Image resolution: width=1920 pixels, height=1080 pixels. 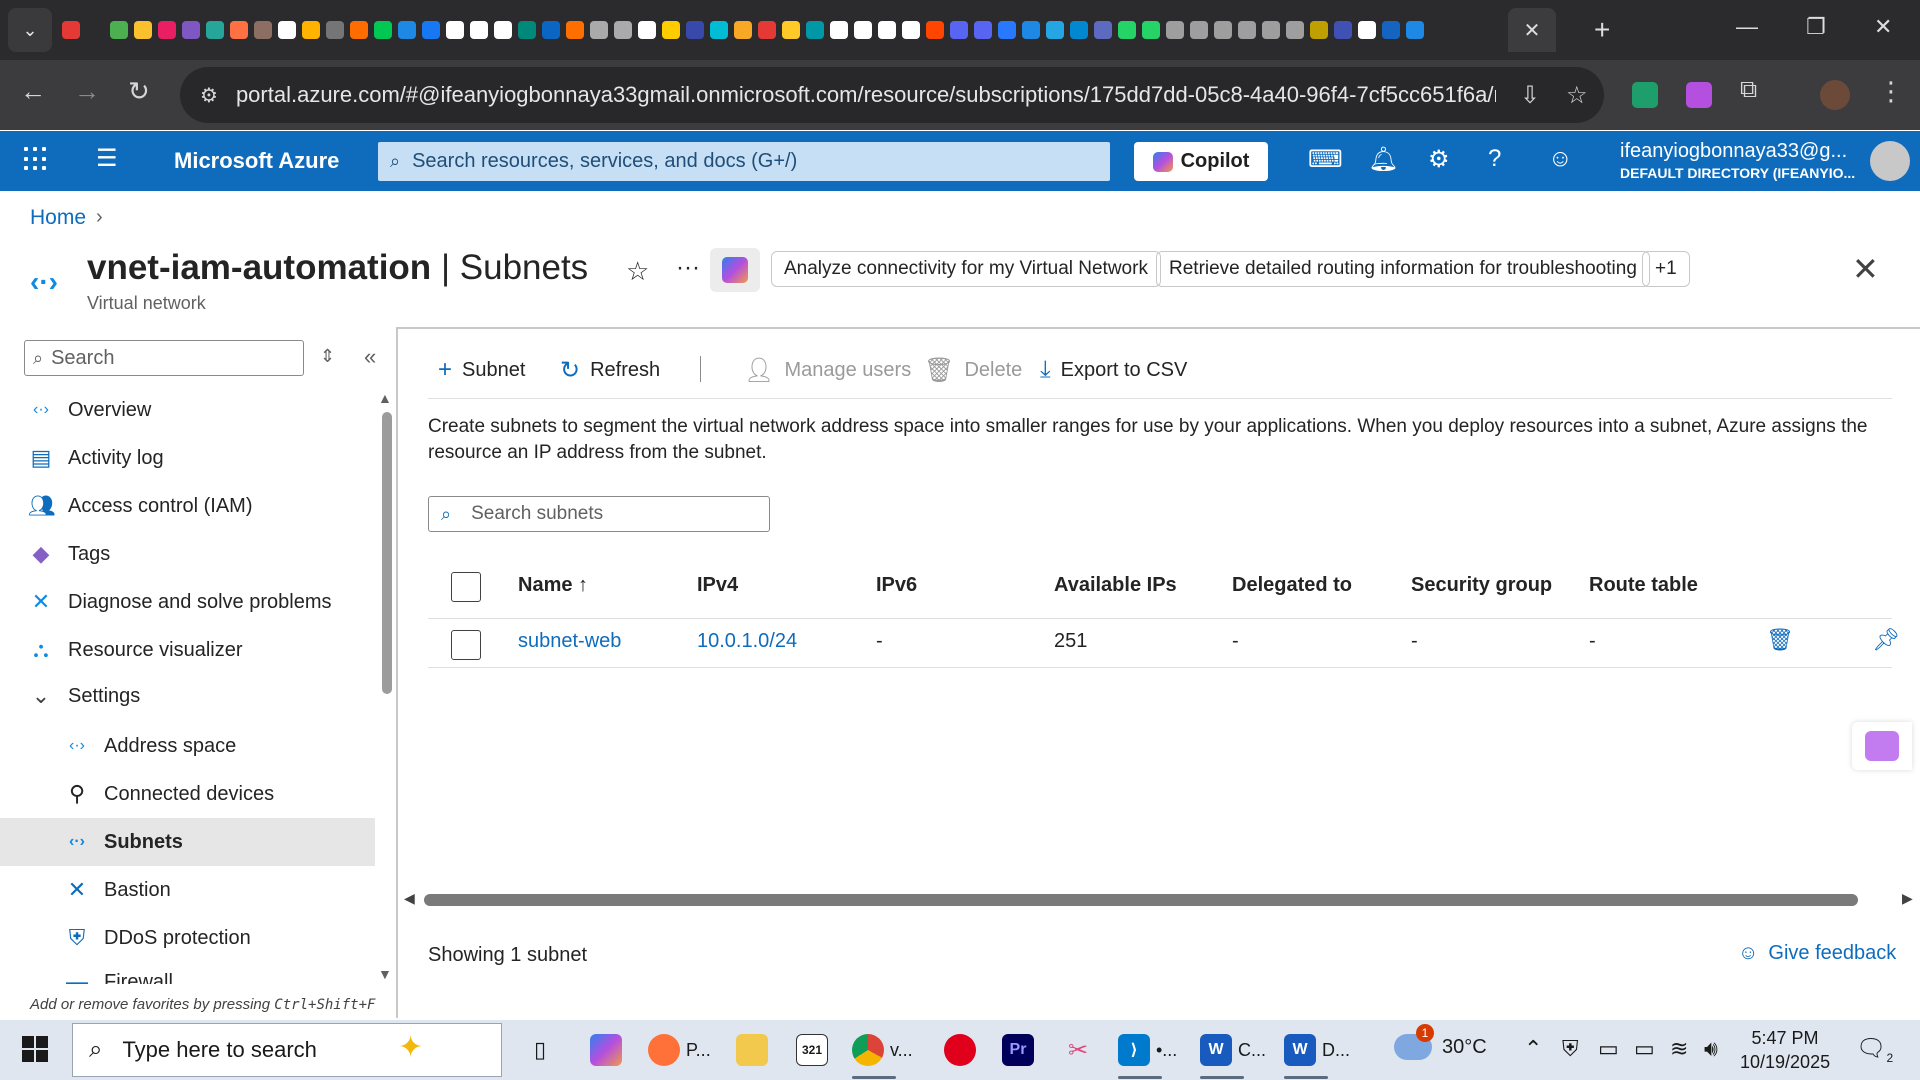 I want to click on sidebar-item-address-space: ‹·› Address space, so click(x=150, y=746).